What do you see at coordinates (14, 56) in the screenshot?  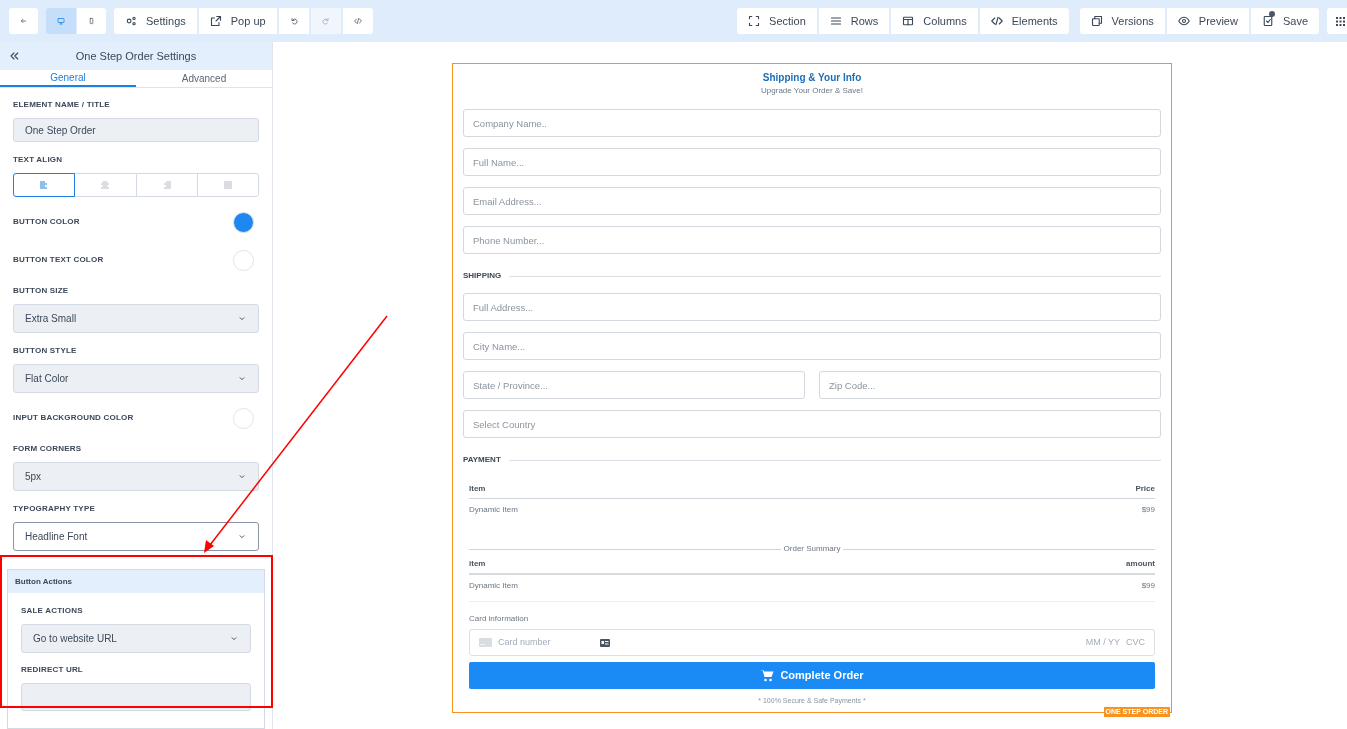 I see `double-chevron-left-icon` at bounding box center [14, 56].